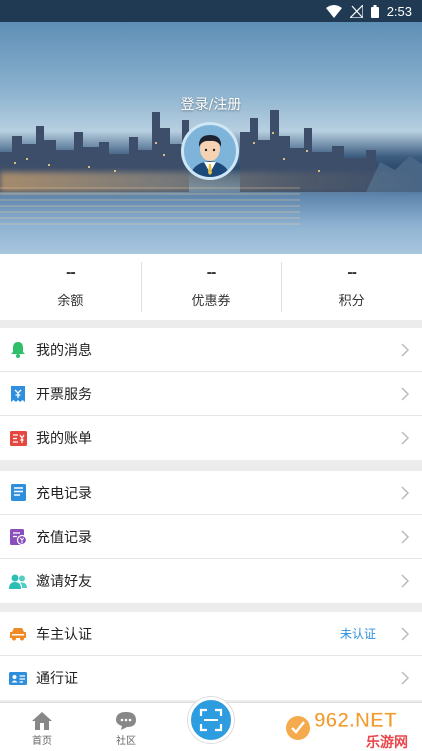 This screenshot has width=422, height=751. I want to click on site-watermark-logo: 962.NET 乐游网, so click(347, 730).